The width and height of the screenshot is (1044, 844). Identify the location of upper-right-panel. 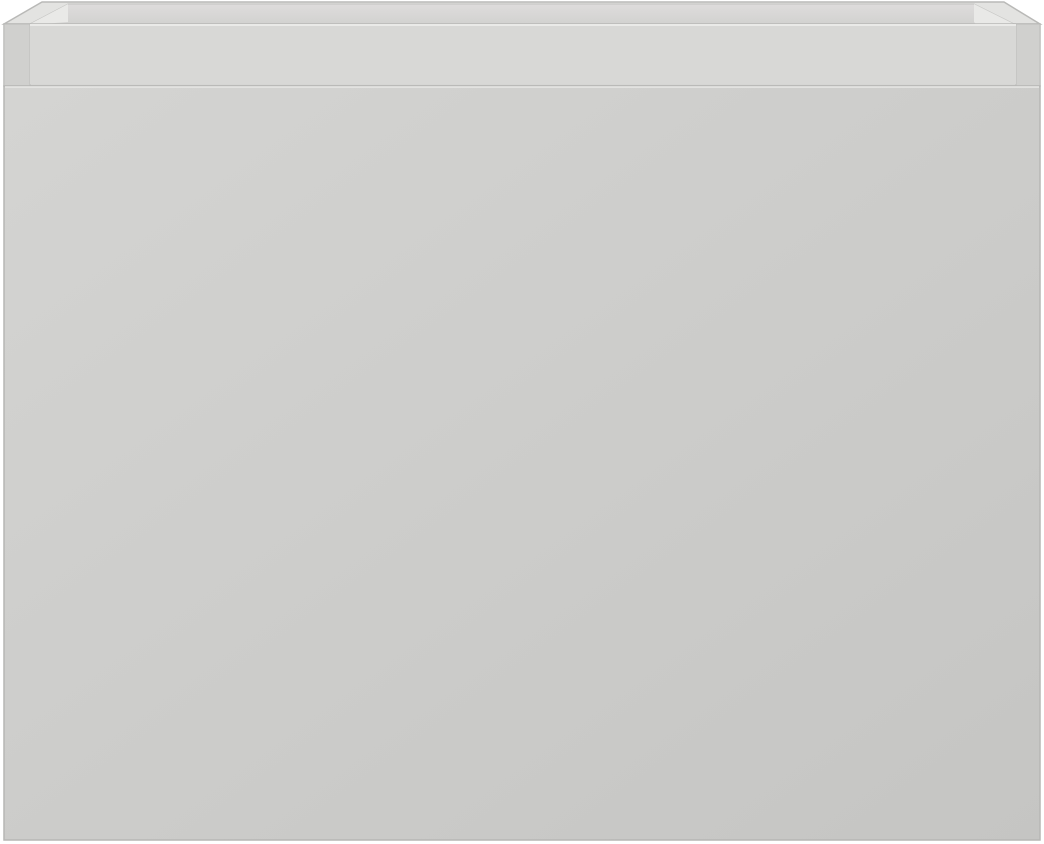
(1028, 55).